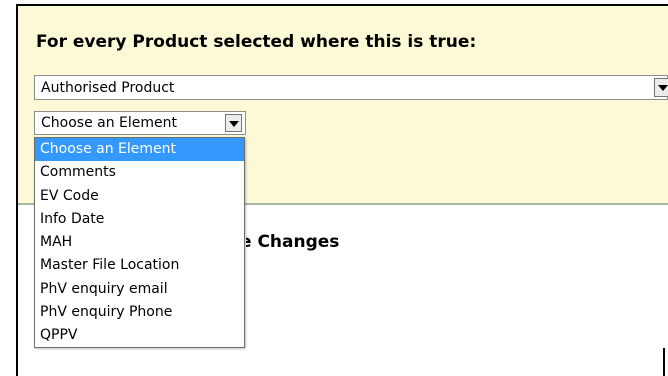 The image size is (668, 376). Describe the element at coordinates (139, 312) in the screenshot. I see `dropdown-option-phv-enquiry-phone: PhV enquiry Phone` at that location.